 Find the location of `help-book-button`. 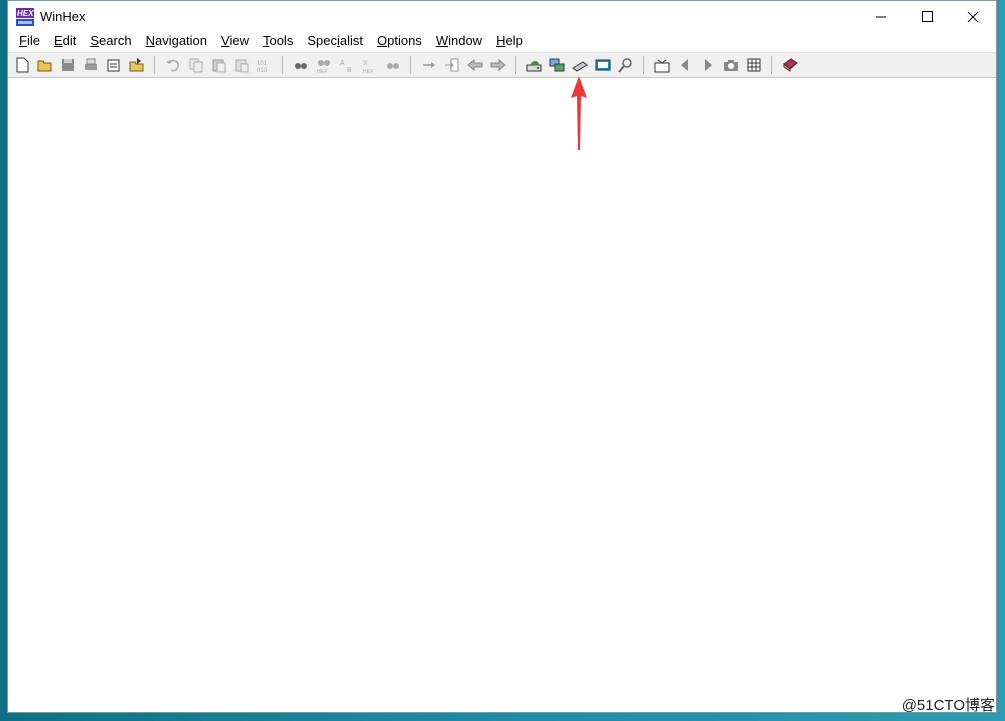

help-book-button is located at coordinates (789, 65).